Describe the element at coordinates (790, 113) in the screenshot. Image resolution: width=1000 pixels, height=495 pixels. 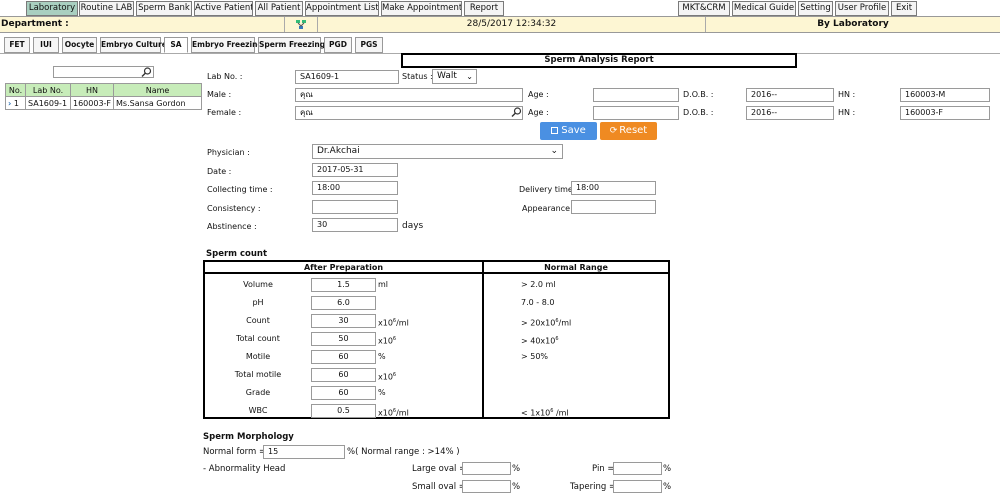
I see `female-dob-field: 2016--` at that location.